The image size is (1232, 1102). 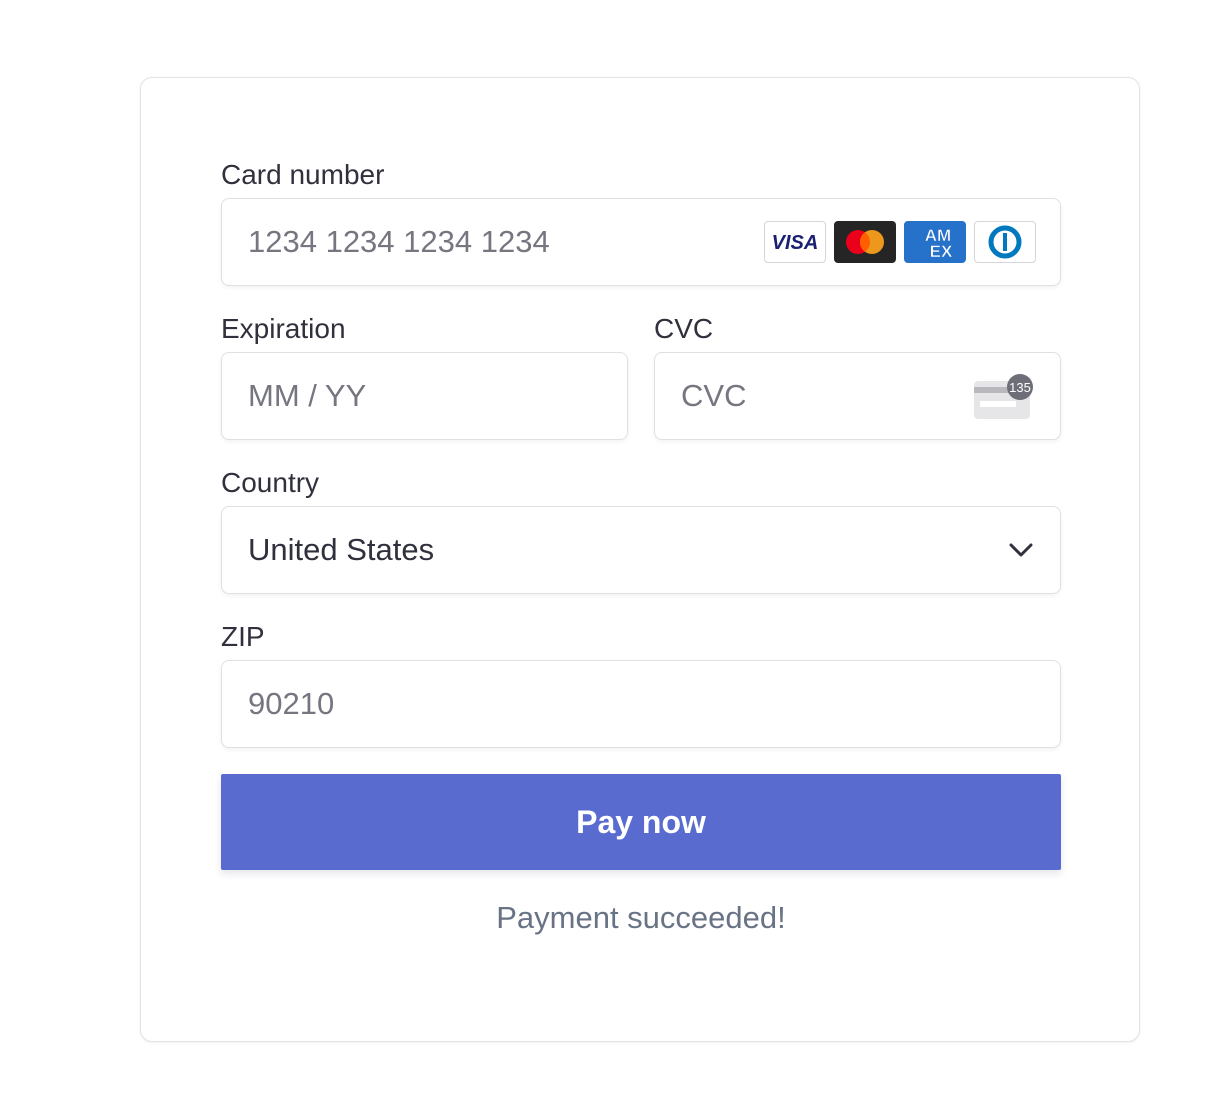 What do you see at coordinates (941, 251) in the screenshot?
I see `svg-text: EX` at bounding box center [941, 251].